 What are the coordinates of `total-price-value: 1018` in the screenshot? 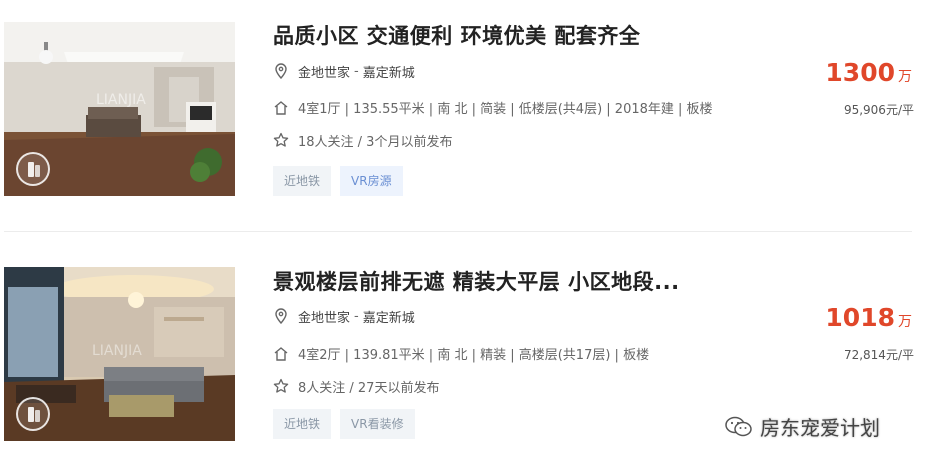 It's located at (860, 317).